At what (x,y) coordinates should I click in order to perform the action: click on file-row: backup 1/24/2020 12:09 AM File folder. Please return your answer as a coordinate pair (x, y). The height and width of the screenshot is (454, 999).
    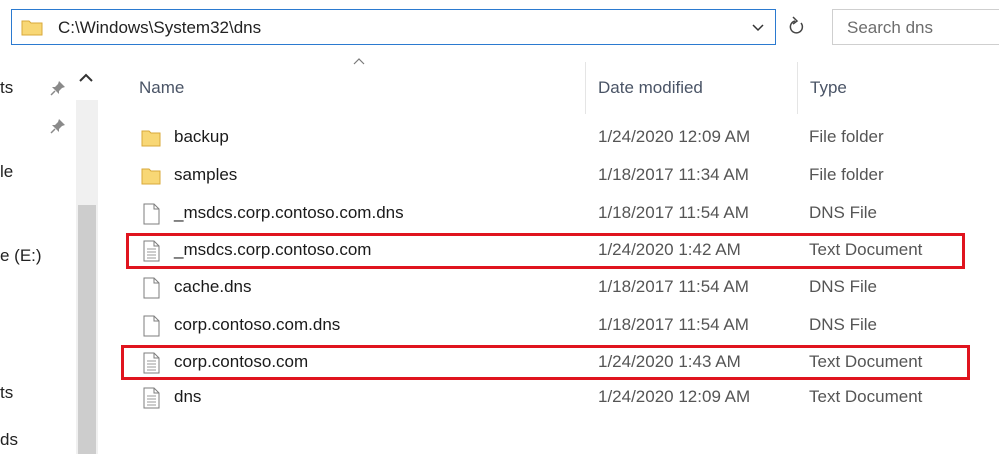
    Looking at the image, I should click on (550, 138).